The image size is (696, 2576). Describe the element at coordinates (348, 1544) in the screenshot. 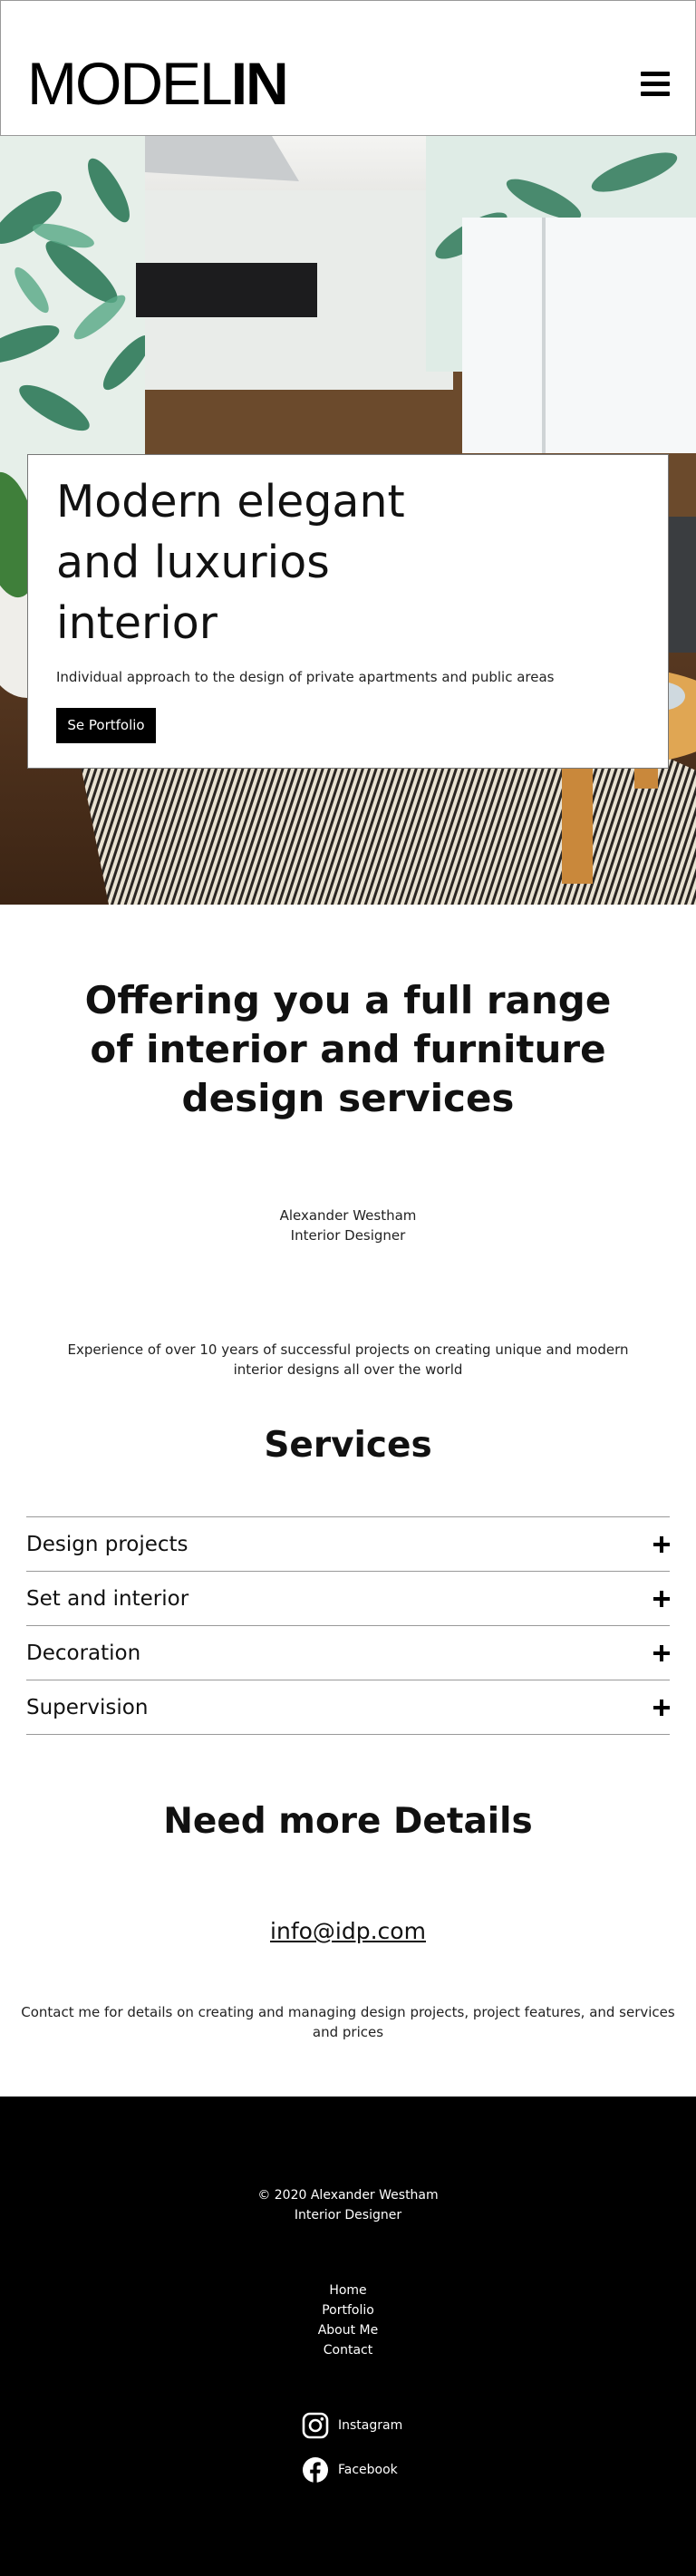

I see `service-item-design-projects: Design projects` at that location.